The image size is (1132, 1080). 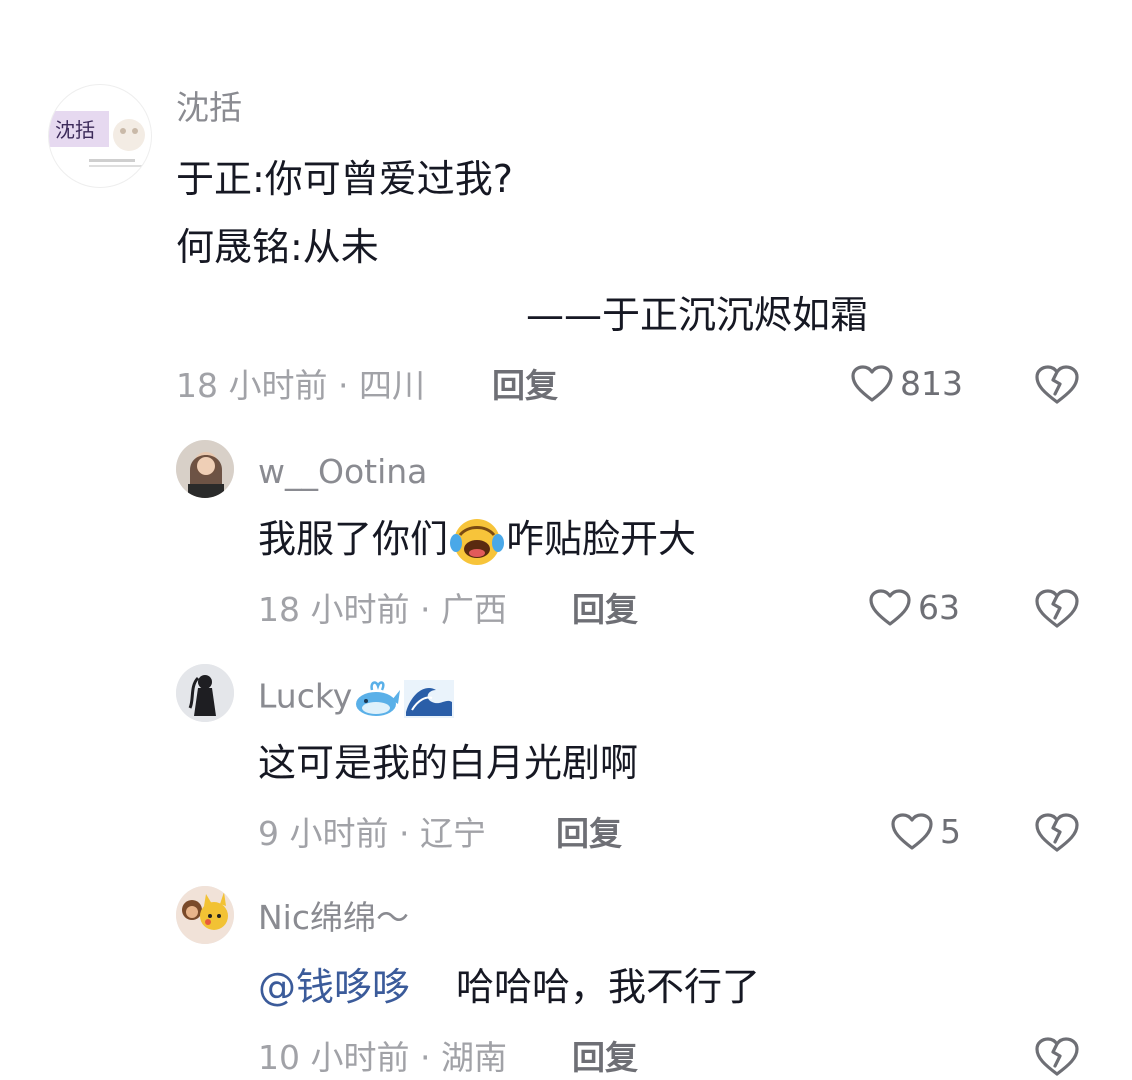 I want to click on username: w__Ootina, so click(x=342, y=472).